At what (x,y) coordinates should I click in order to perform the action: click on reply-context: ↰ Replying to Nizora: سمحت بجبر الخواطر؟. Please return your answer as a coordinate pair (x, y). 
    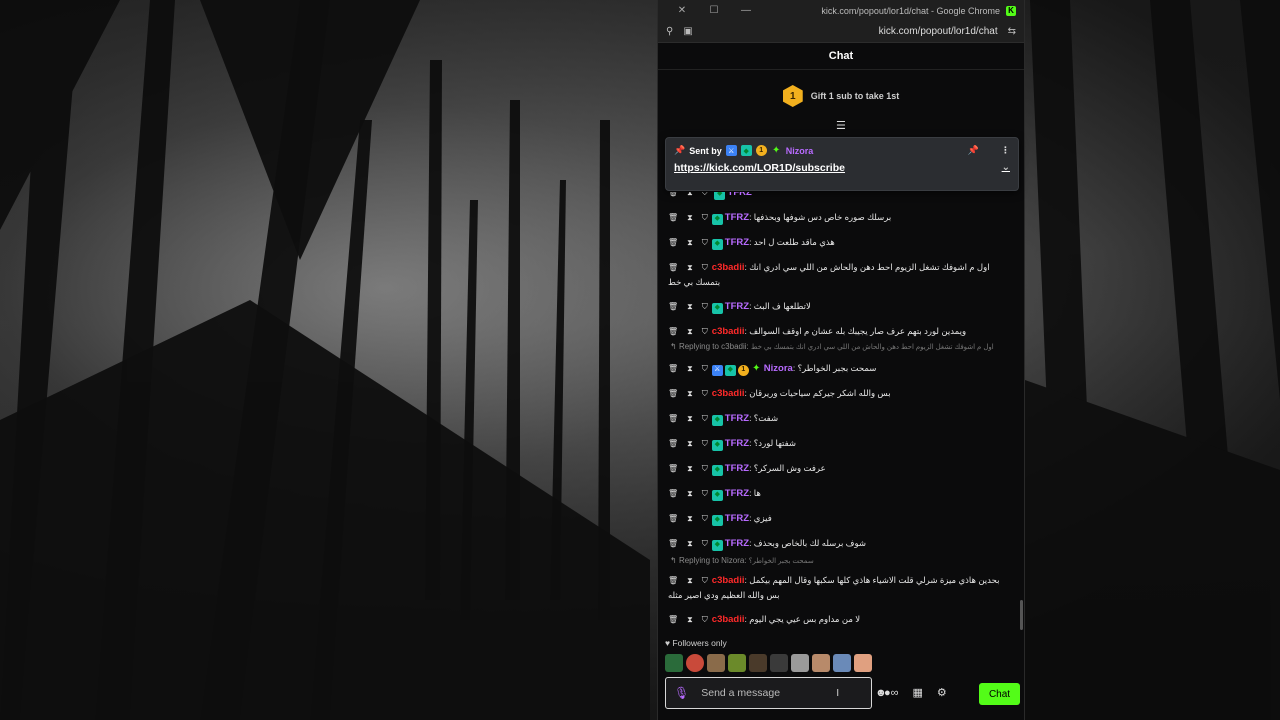
    Looking at the image, I should click on (742, 560).